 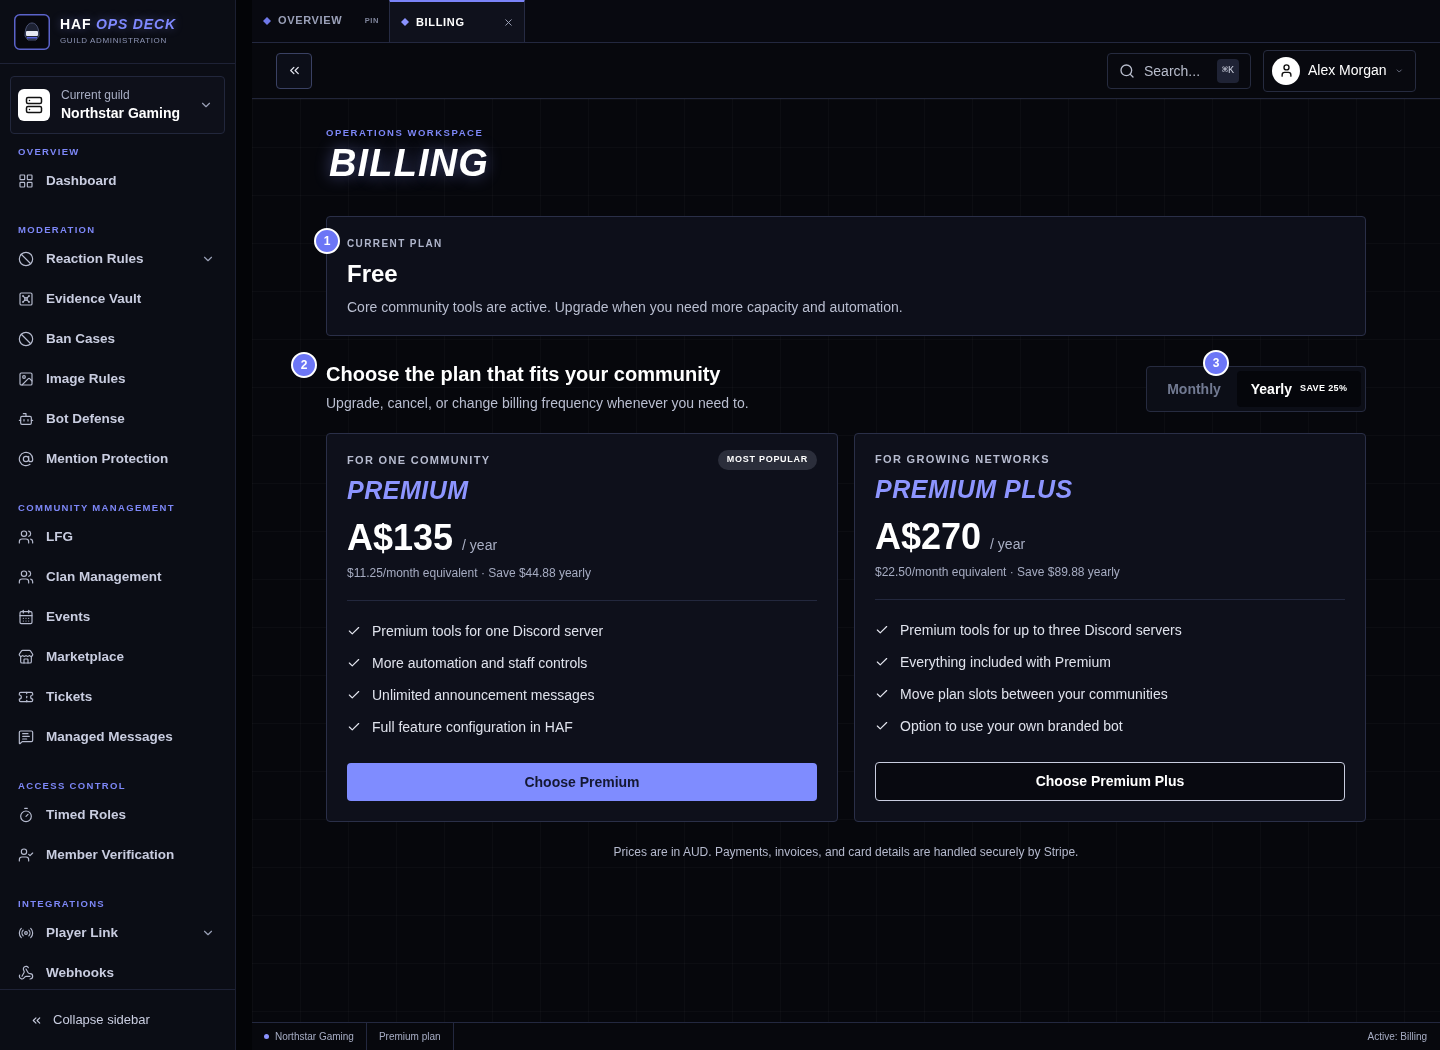 What do you see at coordinates (26, 419) in the screenshot?
I see `robot-icon` at bounding box center [26, 419].